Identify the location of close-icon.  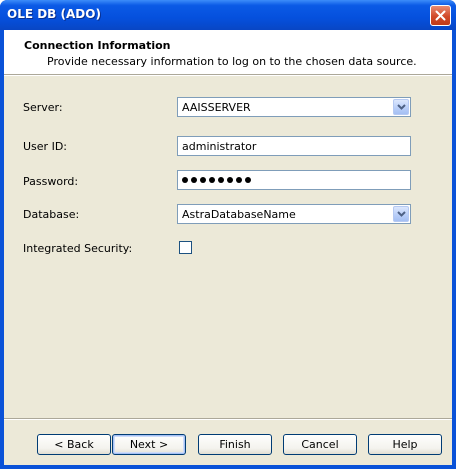
(440, 15).